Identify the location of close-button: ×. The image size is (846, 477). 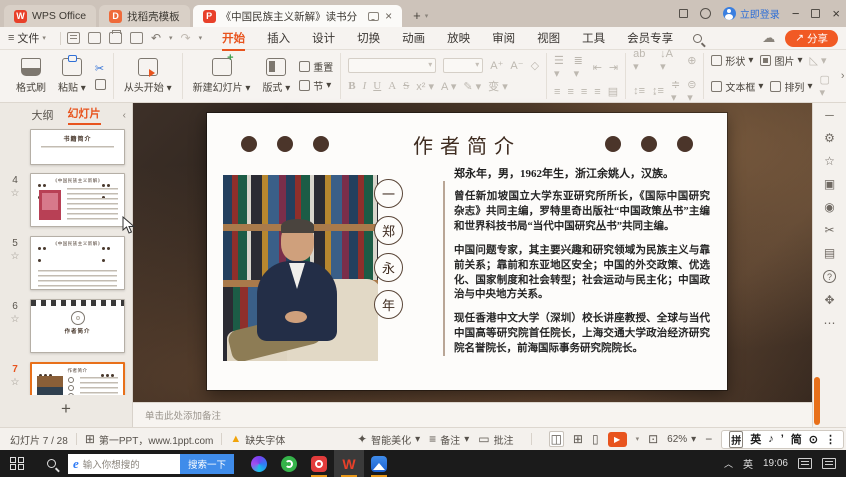
(836, 13).